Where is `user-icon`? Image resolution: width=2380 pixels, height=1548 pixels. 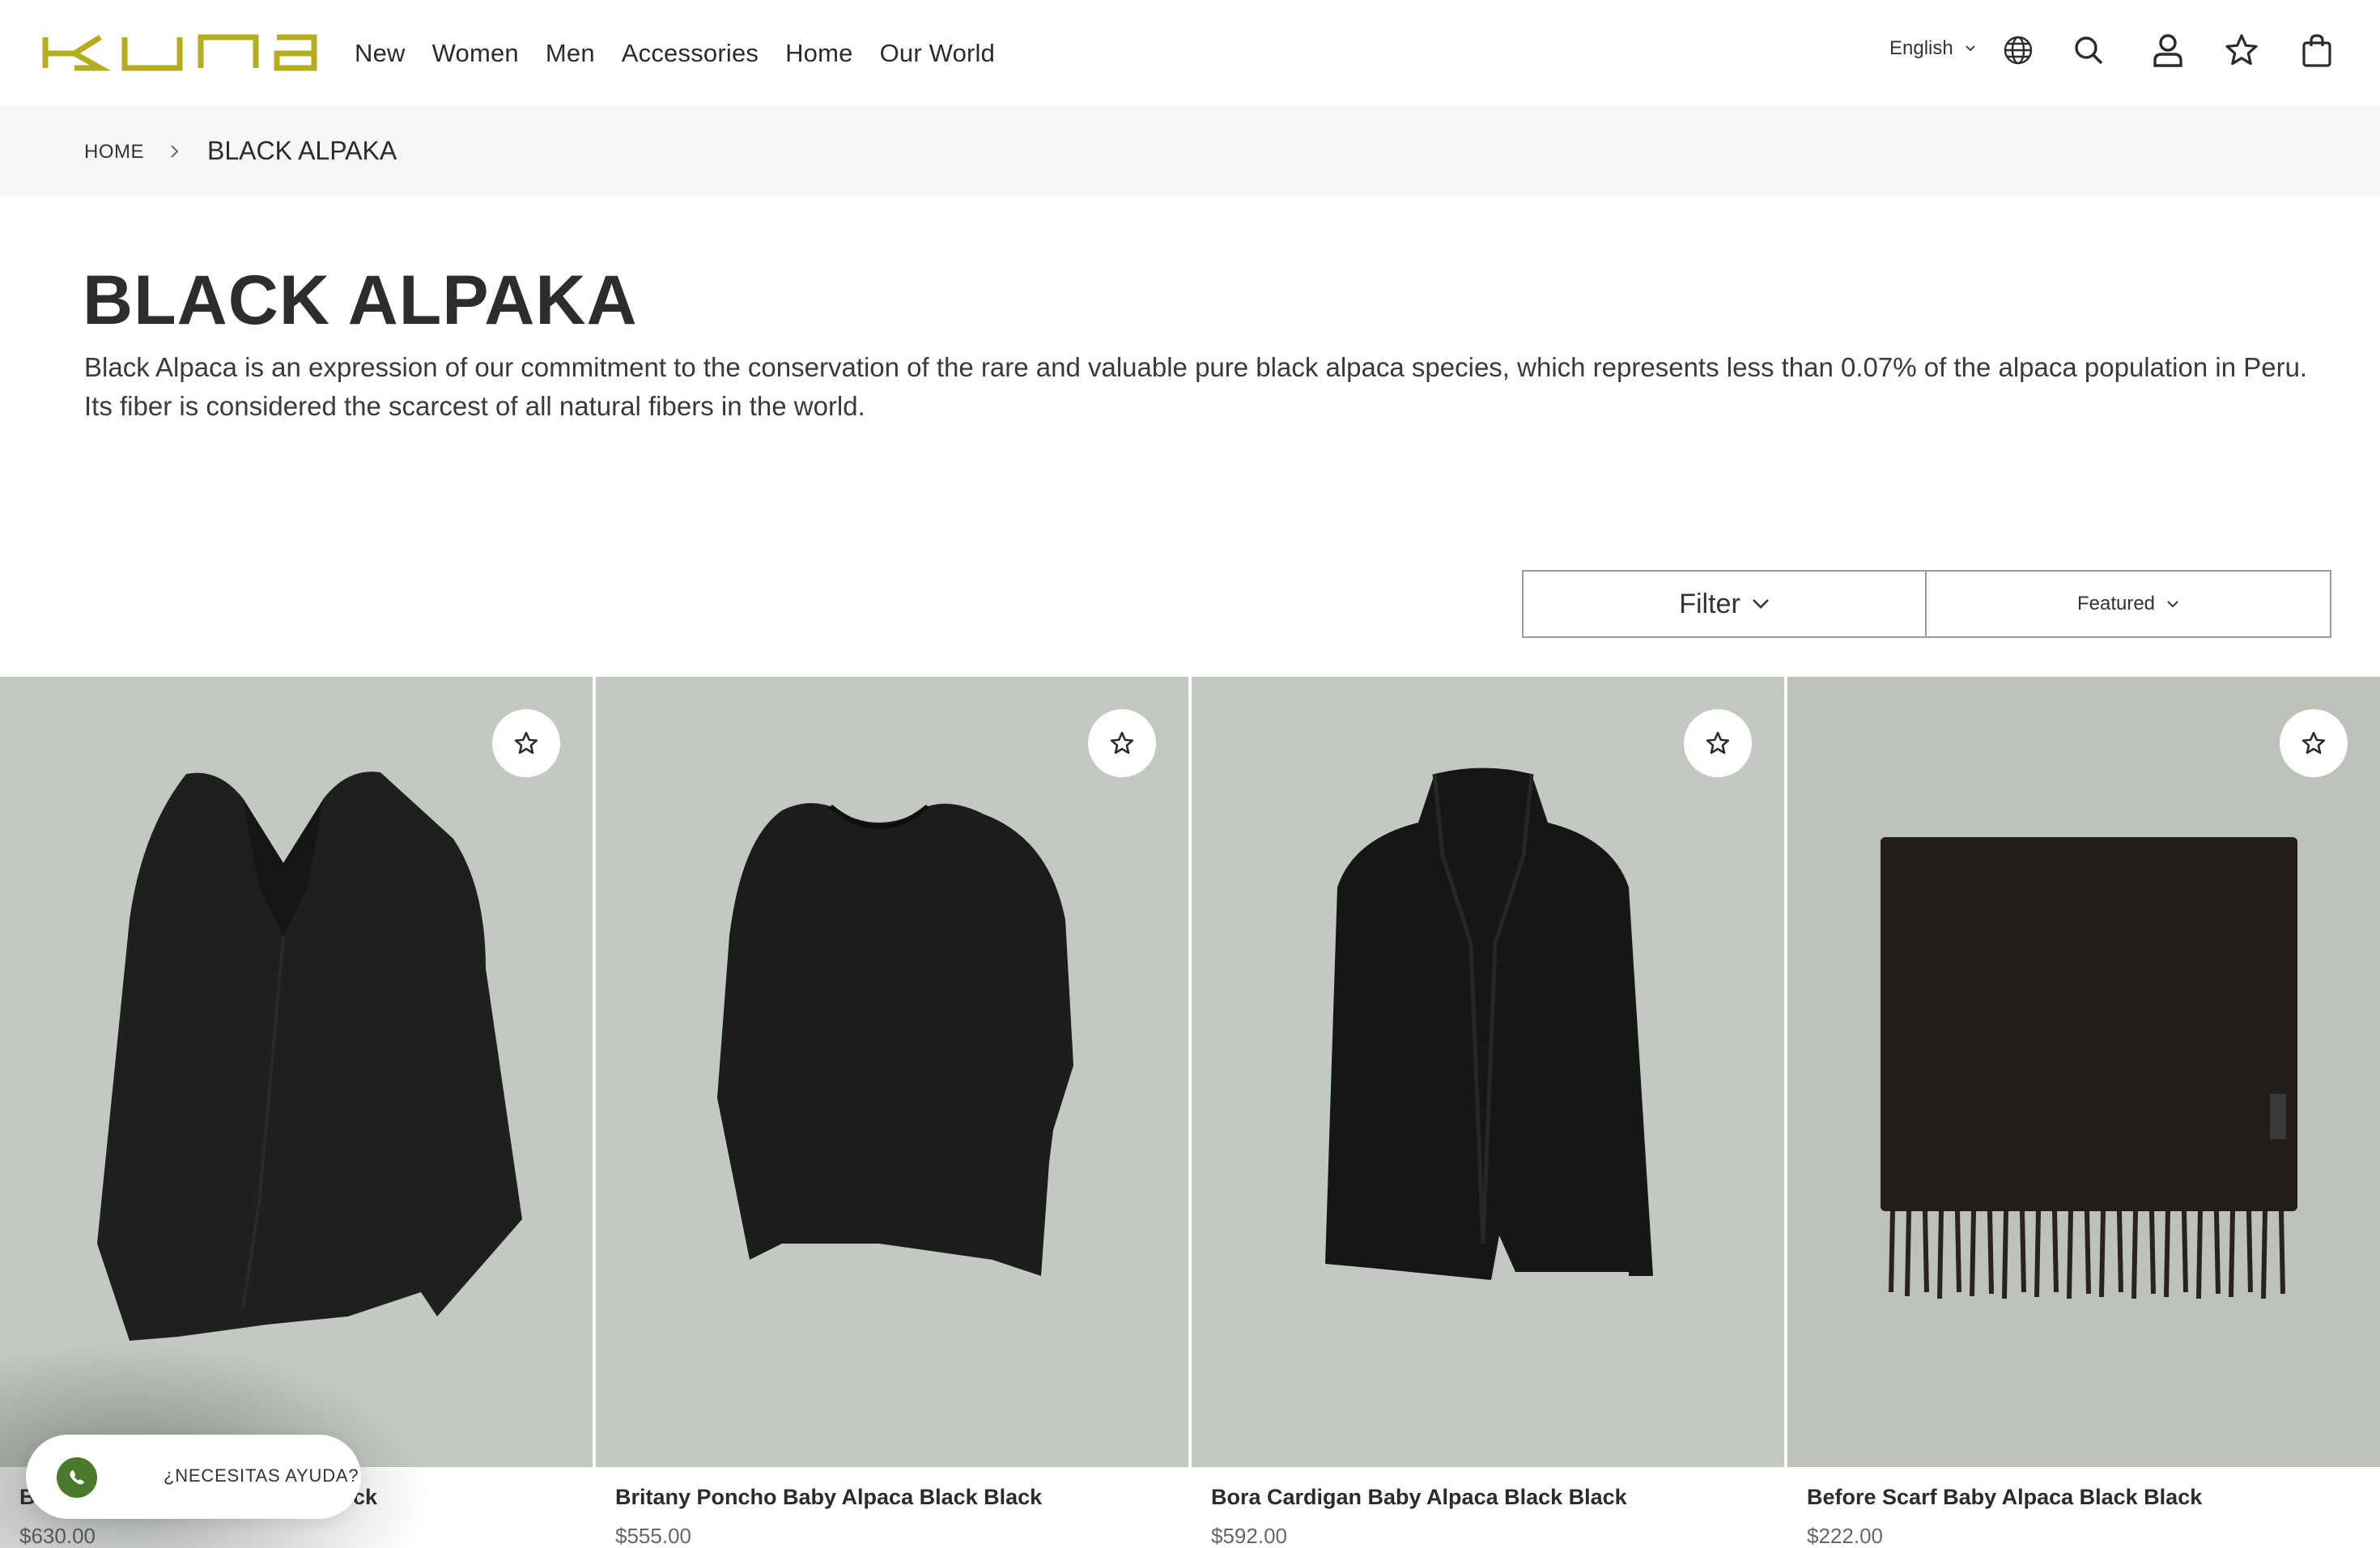
user-icon is located at coordinates (2167, 50).